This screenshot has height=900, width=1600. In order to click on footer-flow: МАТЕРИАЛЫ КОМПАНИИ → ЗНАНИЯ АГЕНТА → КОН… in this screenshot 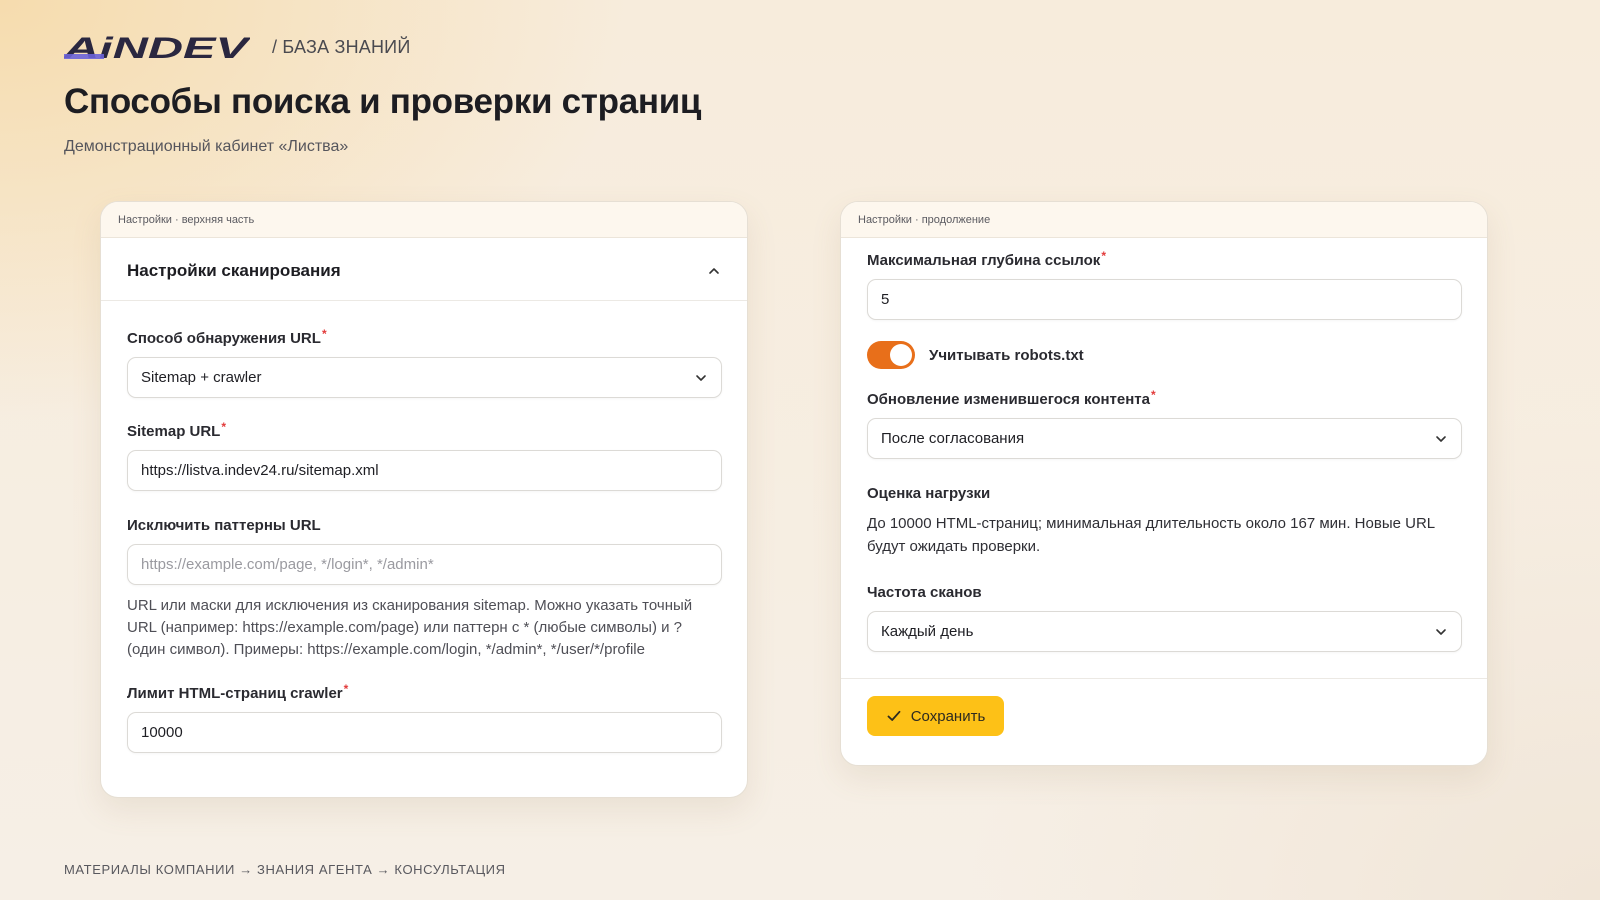, I will do `click(285, 869)`.